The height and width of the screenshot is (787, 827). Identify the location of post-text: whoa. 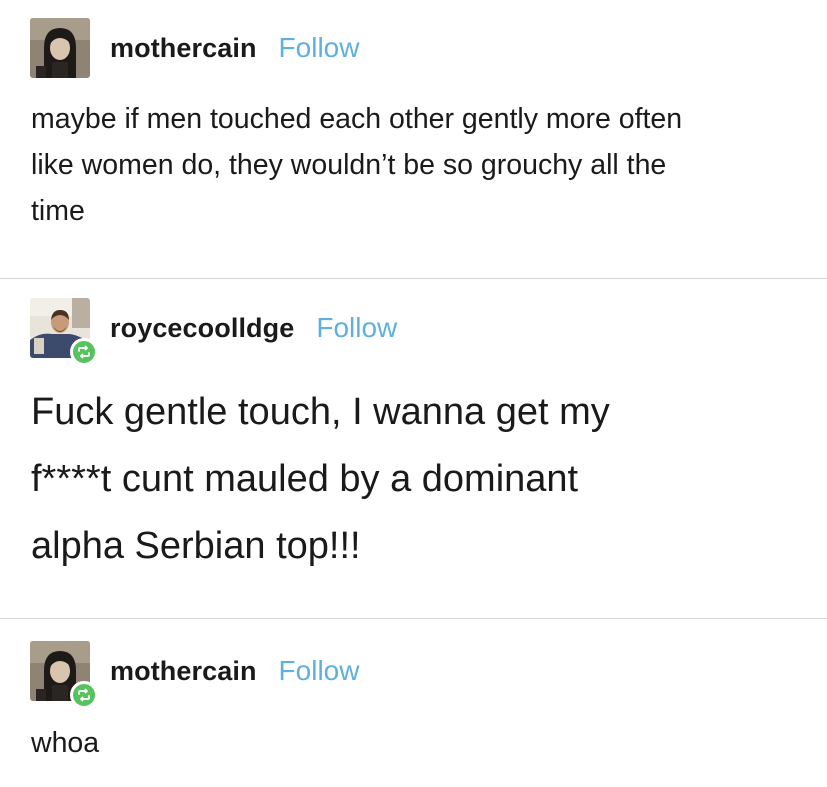
(65, 743).